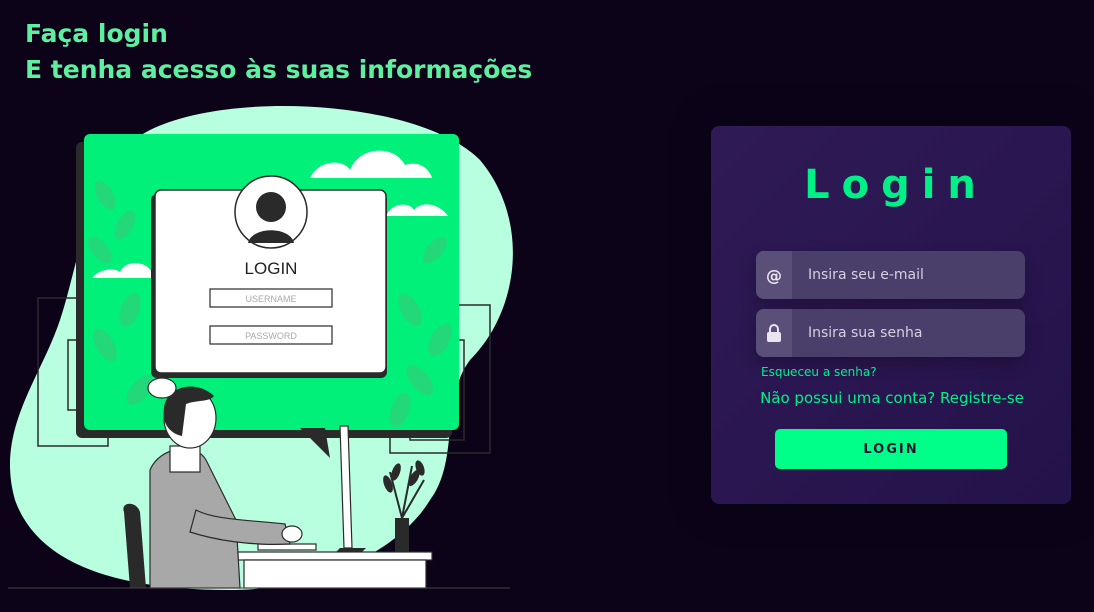  Describe the element at coordinates (774, 275) in the screenshot. I see `at-icon: @` at that location.